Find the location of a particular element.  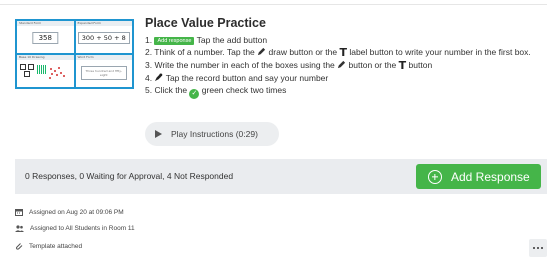

thumb-expanded-value: 300 + 50 + 8 is located at coordinates (103, 38).